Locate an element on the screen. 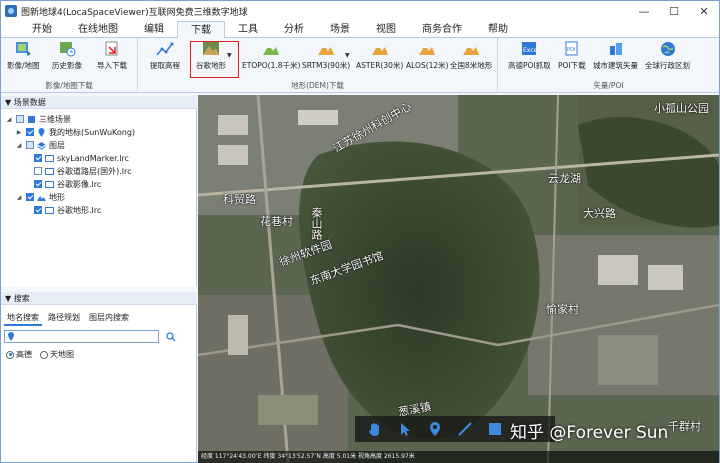 Image resolution: width=720 pixels, height=463 pixels. terrain-checkbox is located at coordinates (30, 197).